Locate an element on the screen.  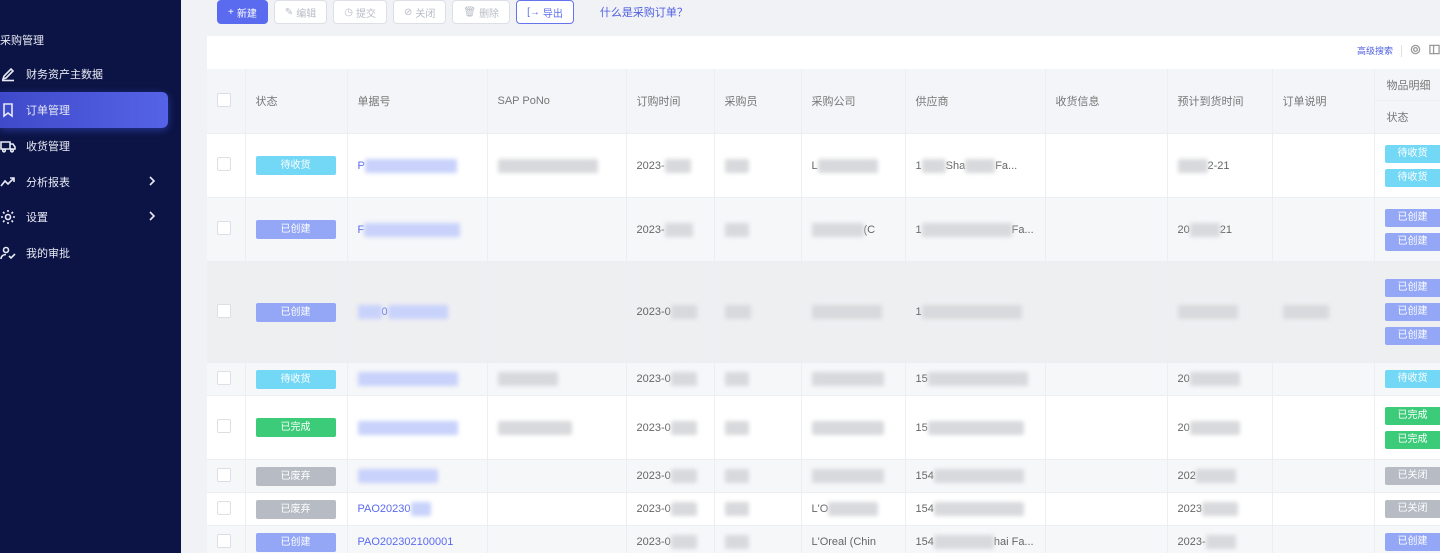
column-header-item-status: 状态 is located at coordinates (1407, 117).